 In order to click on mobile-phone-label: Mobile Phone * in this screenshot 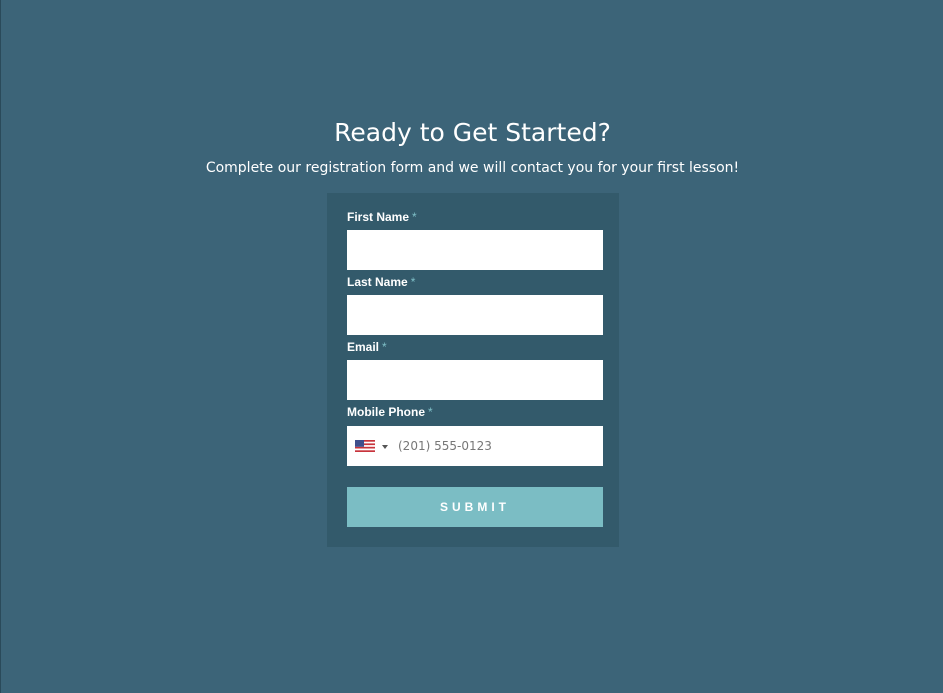, I will do `click(390, 412)`.